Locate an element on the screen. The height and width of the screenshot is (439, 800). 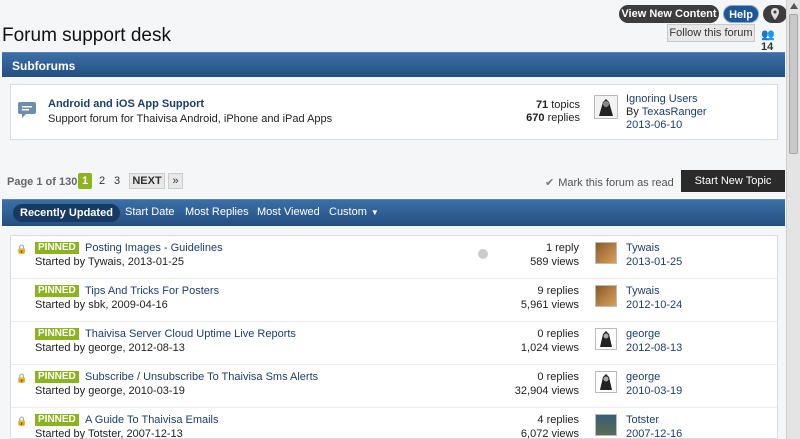
view-count: 6,072 views is located at coordinates (549, 433).